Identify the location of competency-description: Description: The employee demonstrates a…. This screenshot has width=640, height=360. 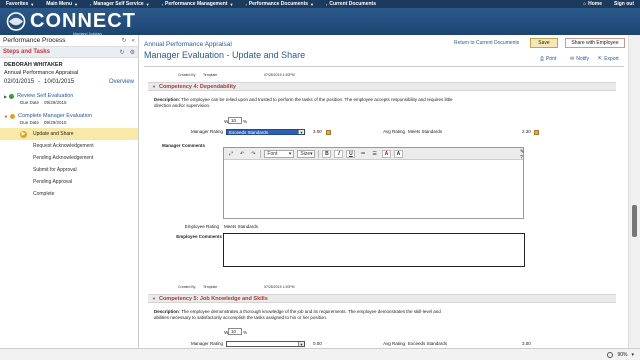
(304, 315).